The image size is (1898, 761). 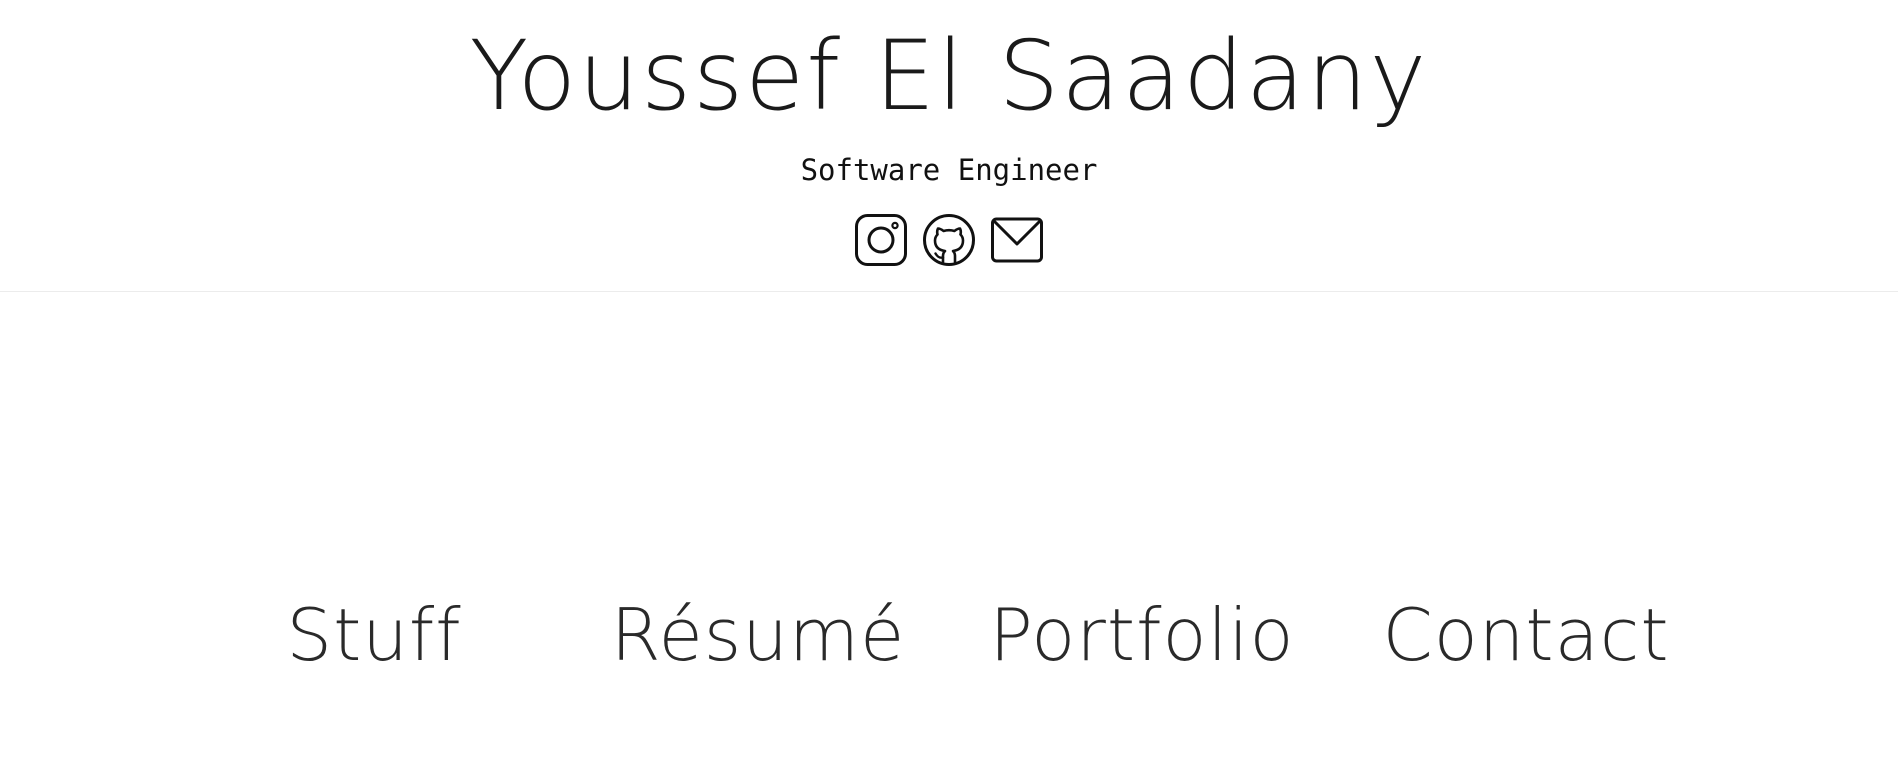 What do you see at coordinates (949, 170) in the screenshot?
I see `page-subtitle: Software Engineer` at bounding box center [949, 170].